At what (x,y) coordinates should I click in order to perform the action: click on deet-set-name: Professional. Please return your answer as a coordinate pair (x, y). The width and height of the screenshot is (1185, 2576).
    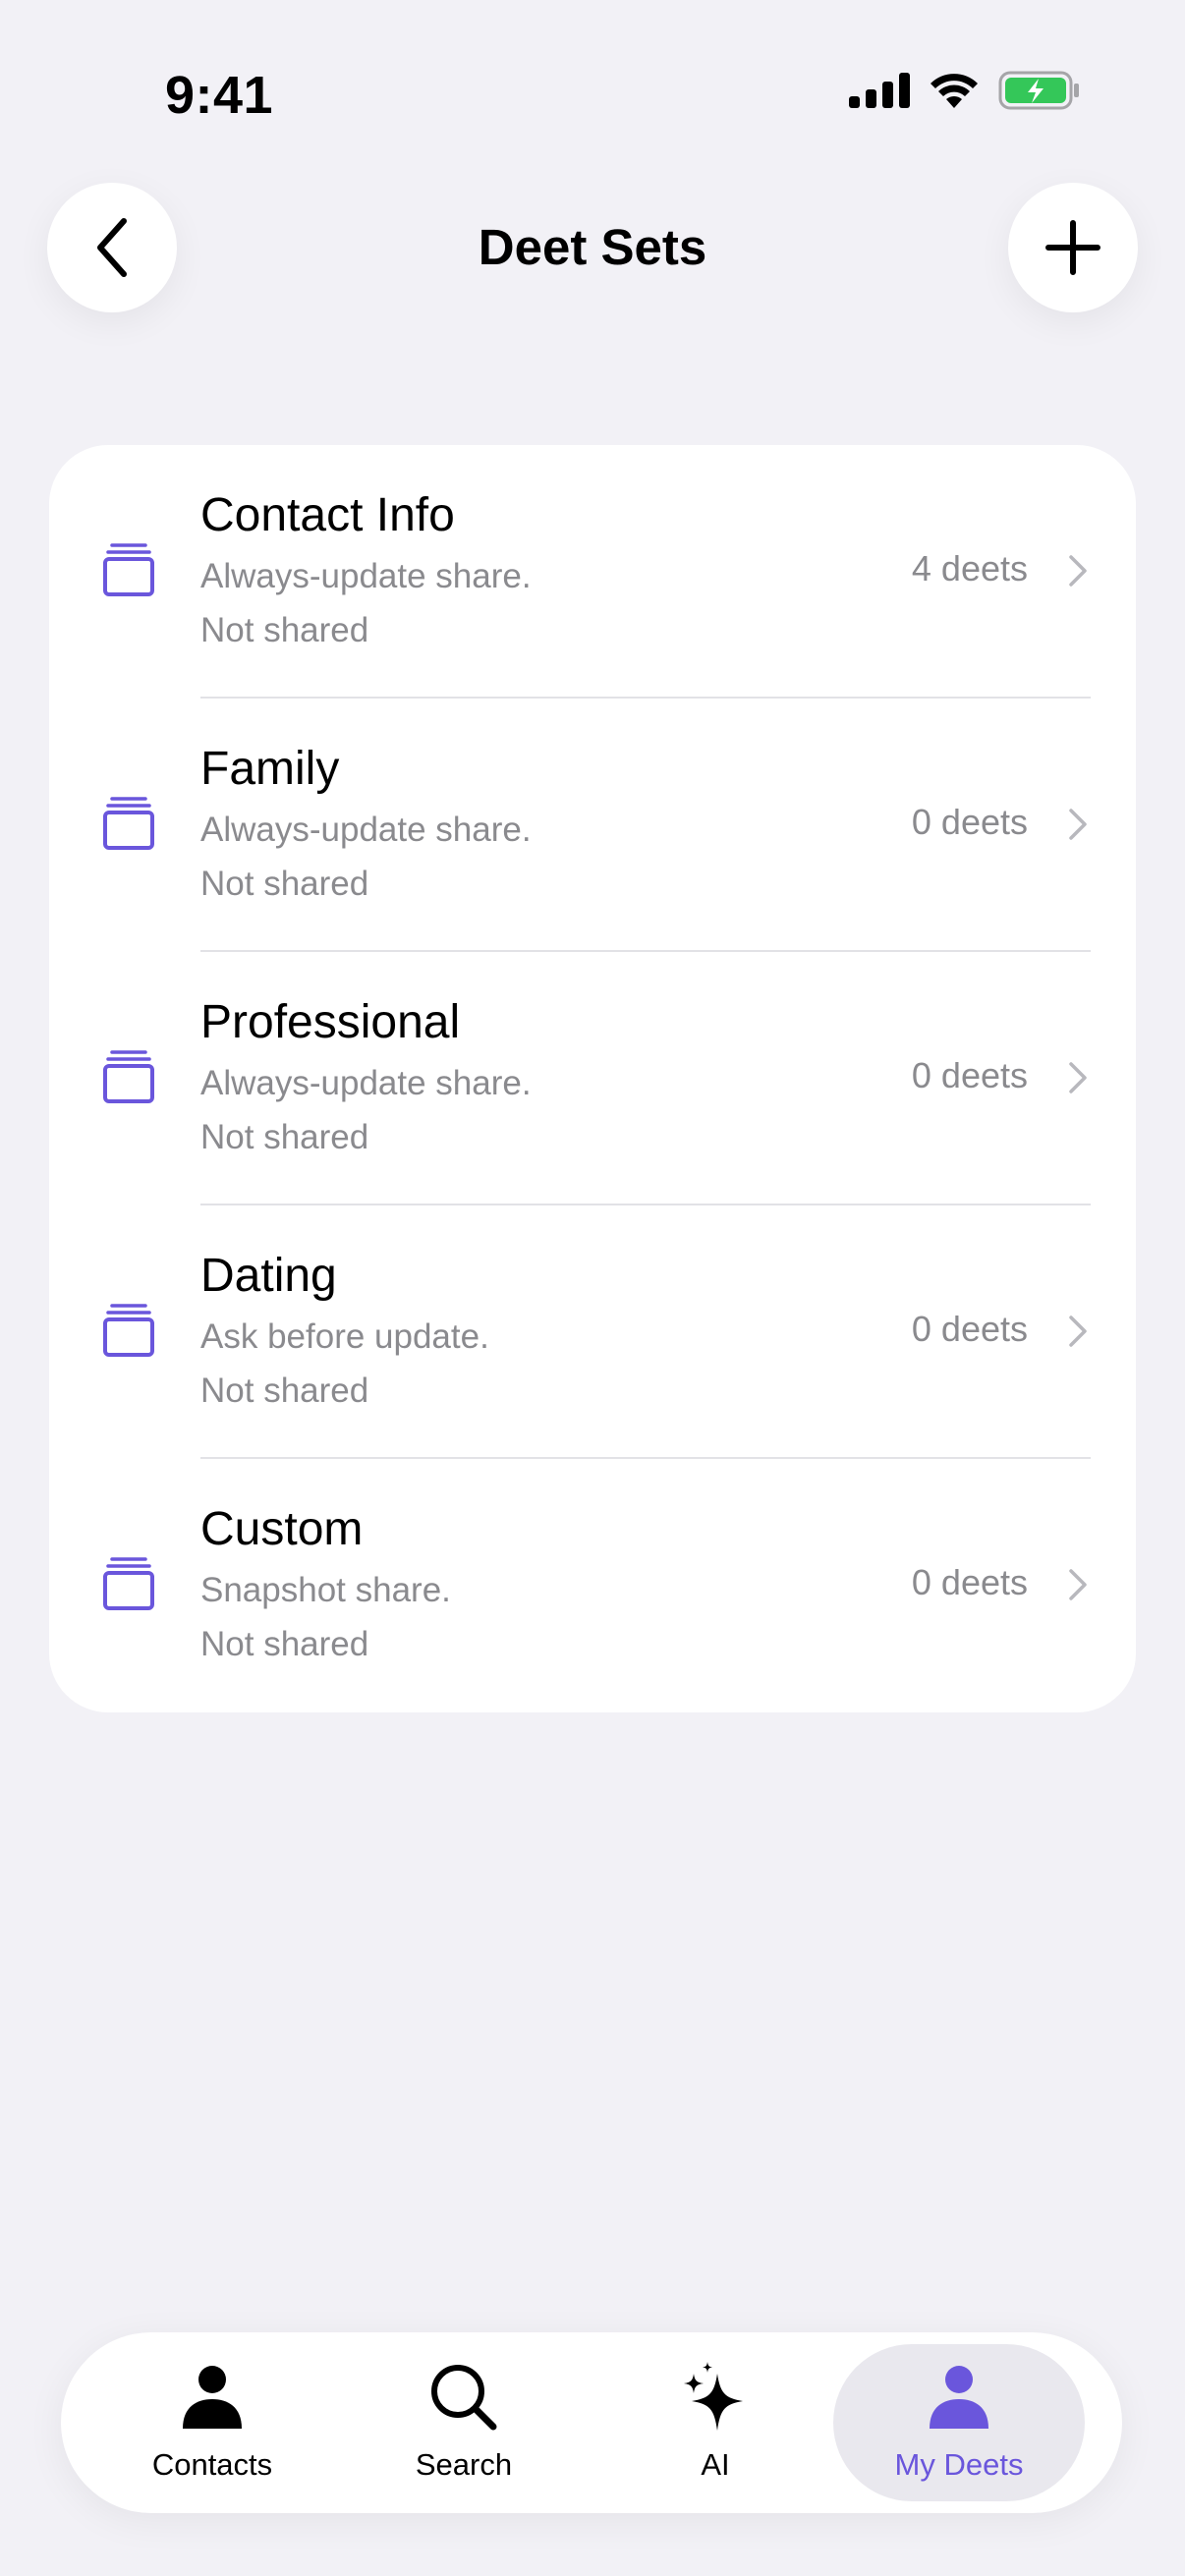
    Looking at the image, I should click on (331, 1022).